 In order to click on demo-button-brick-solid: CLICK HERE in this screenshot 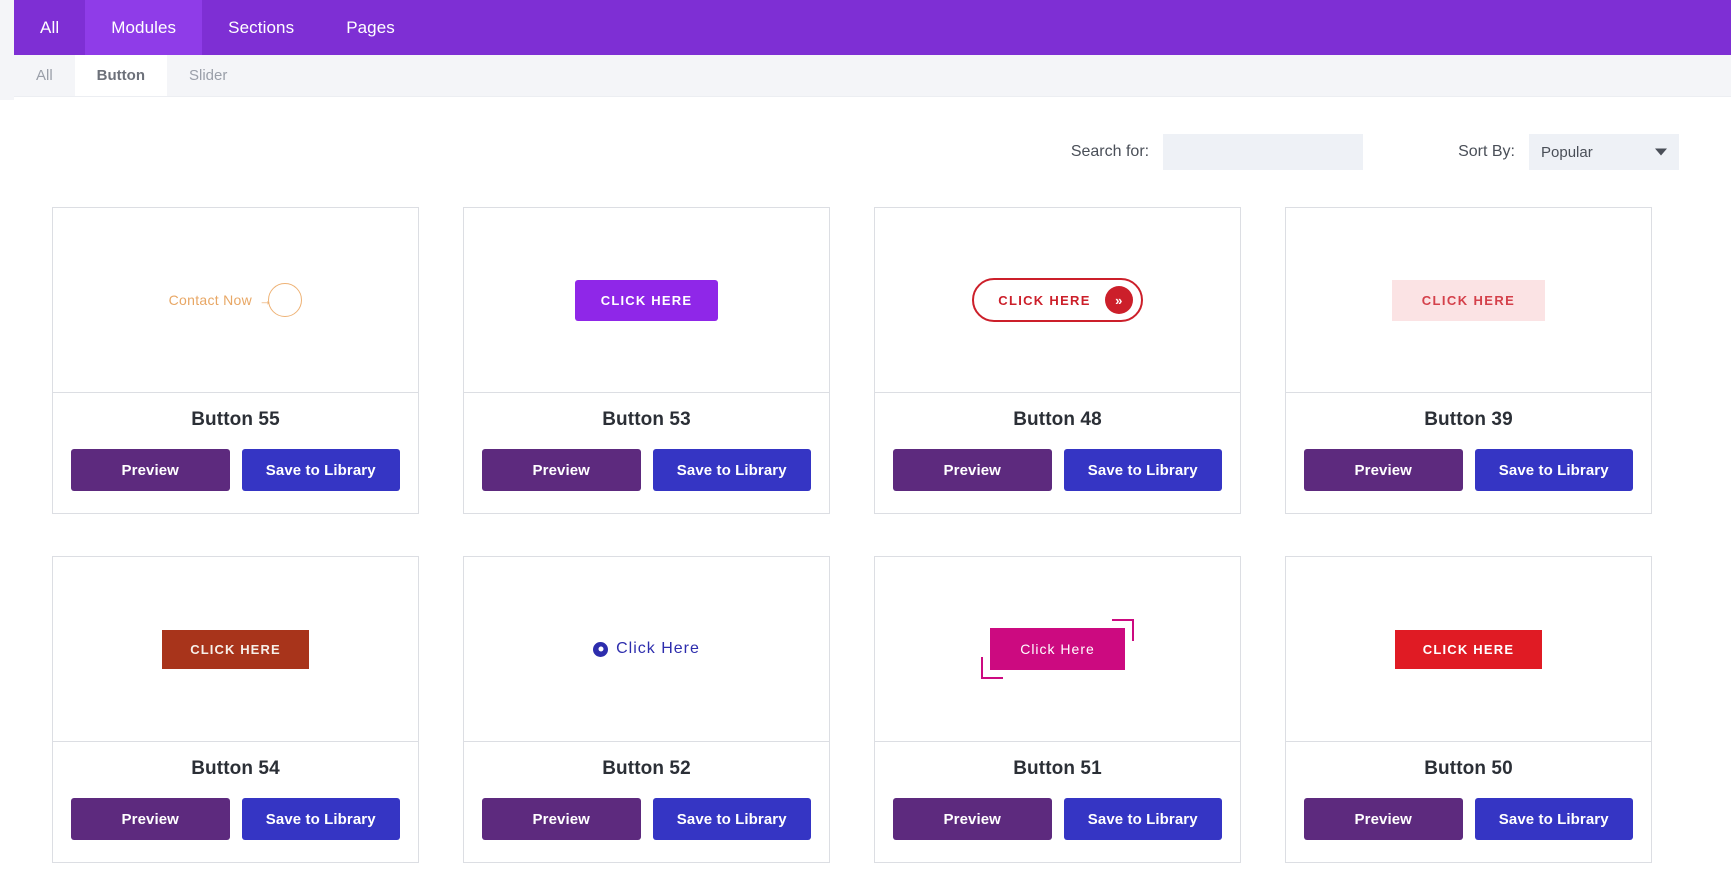, I will do `click(235, 649)`.